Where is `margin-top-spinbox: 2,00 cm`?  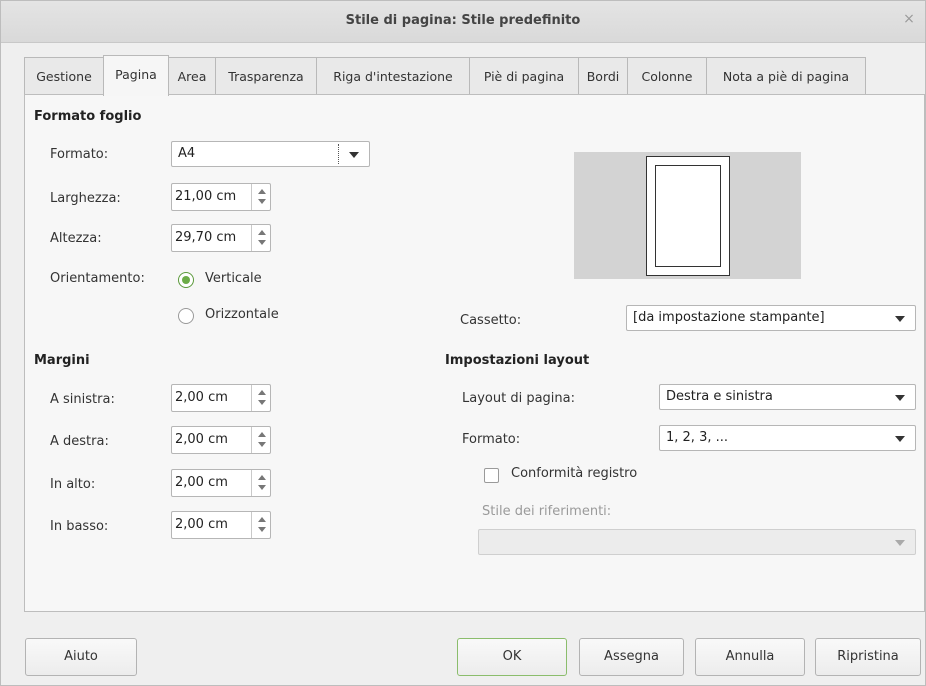 margin-top-spinbox: 2,00 cm is located at coordinates (221, 483).